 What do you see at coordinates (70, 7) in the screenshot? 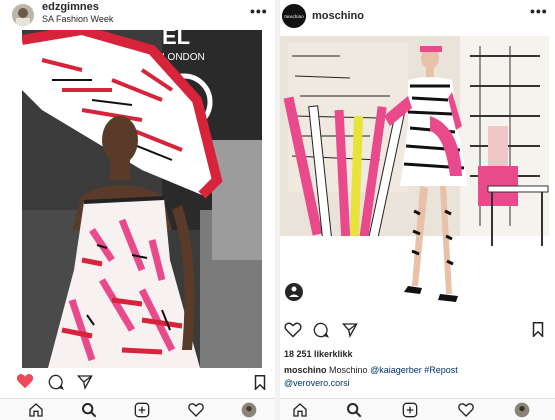
I see `username: edzgimnes` at bounding box center [70, 7].